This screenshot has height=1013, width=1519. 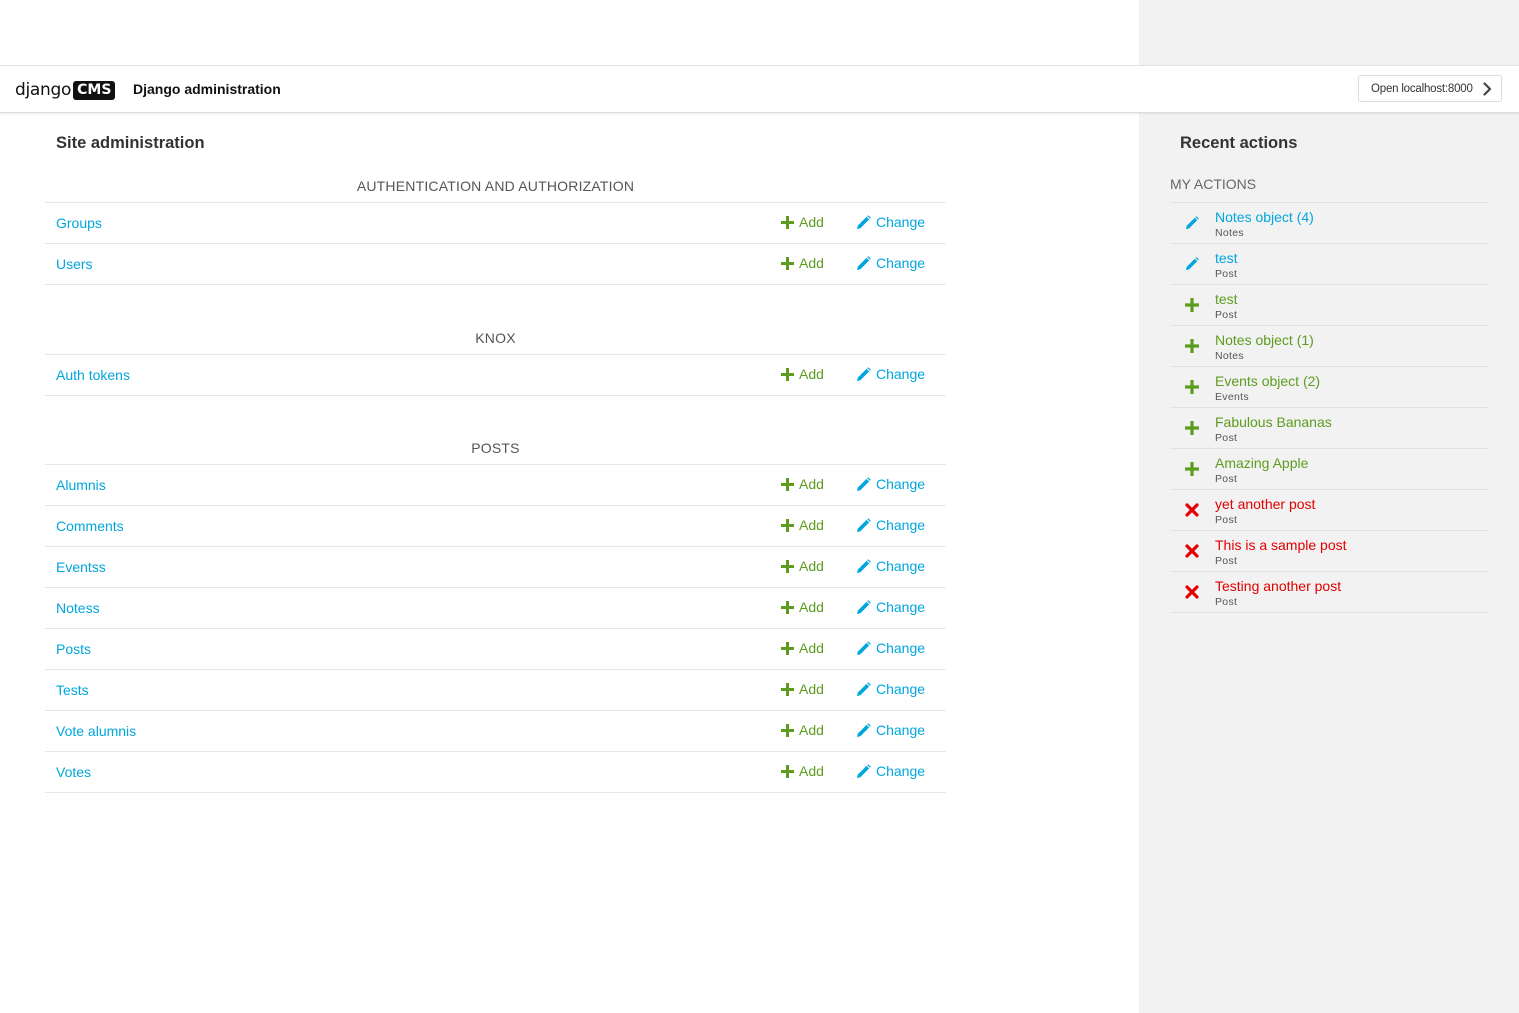 What do you see at coordinates (1267, 381) in the screenshot?
I see `action-link: Events object (2)` at bounding box center [1267, 381].